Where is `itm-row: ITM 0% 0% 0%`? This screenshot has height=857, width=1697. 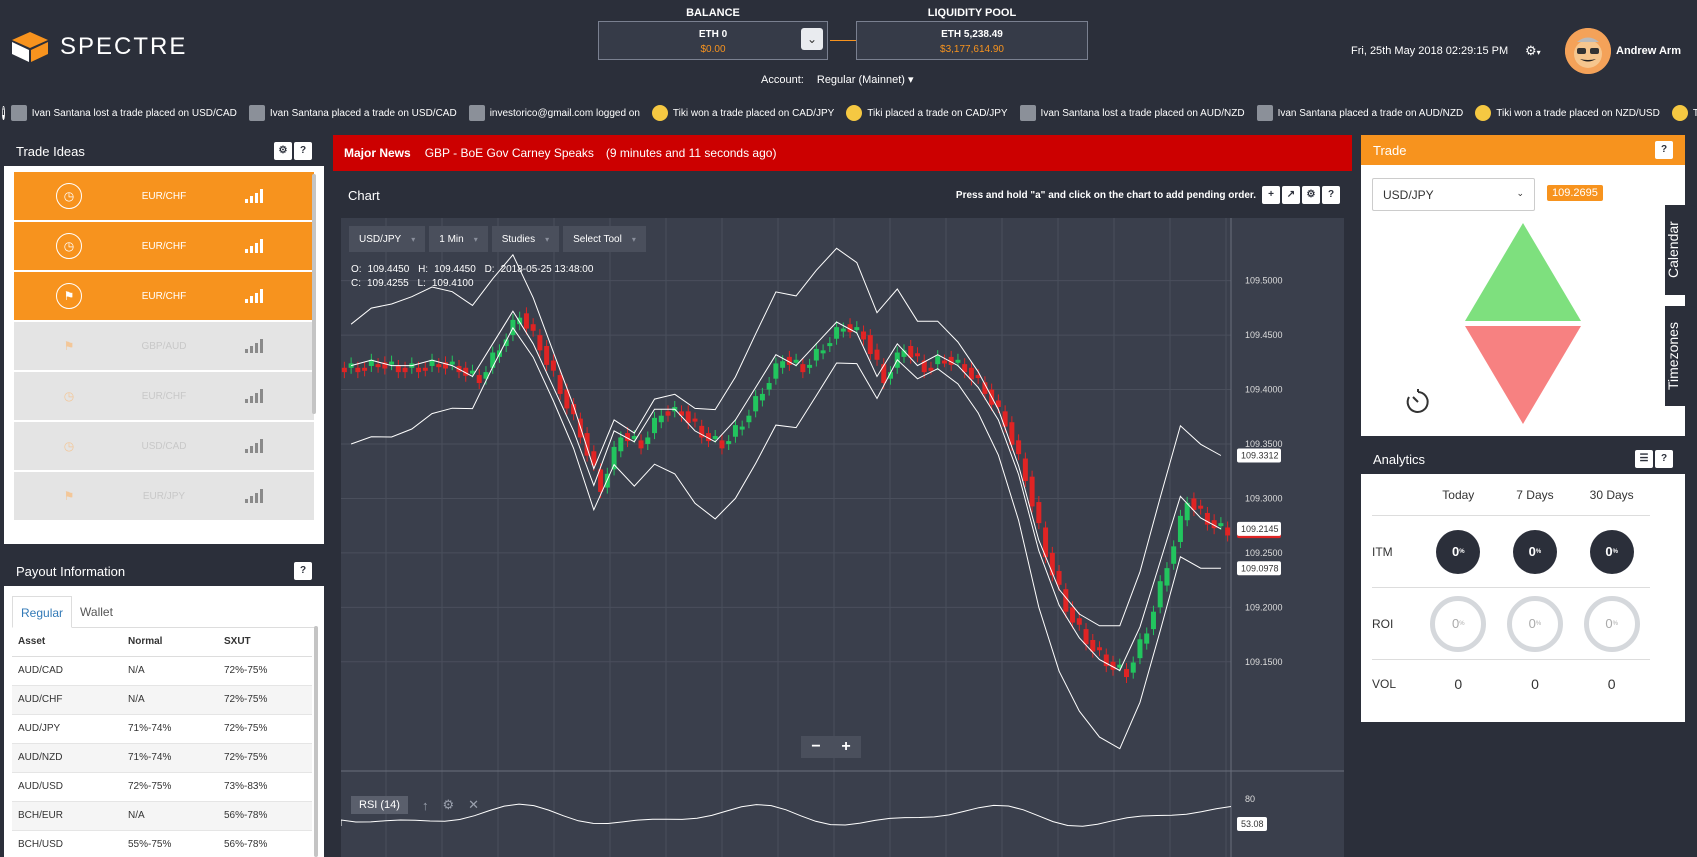 itm-row: ITM 0% 0% 0% is located at coordinates (1511, 552).